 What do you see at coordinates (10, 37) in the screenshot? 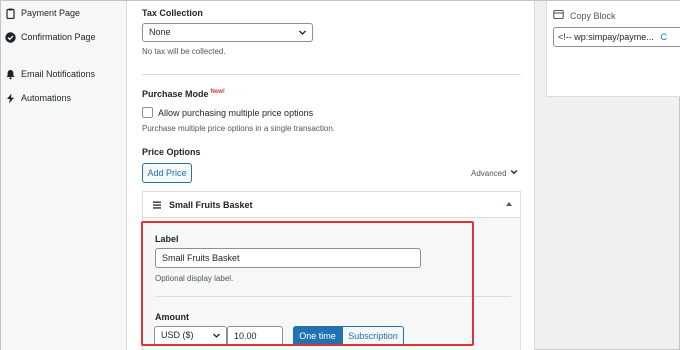
I see `check-circle-icon` at bounding box center [10, 37].